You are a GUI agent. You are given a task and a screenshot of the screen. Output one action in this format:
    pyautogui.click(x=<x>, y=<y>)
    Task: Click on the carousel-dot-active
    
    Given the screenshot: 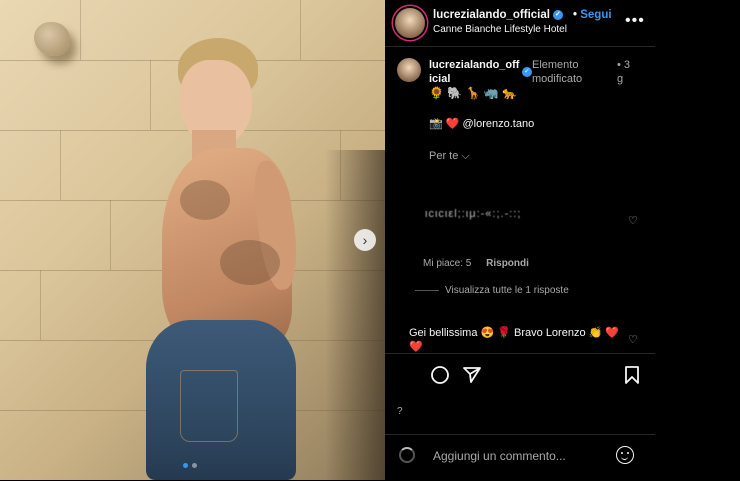 What is the action you would take?
    pyautogui.click(x=185, y=465)
    